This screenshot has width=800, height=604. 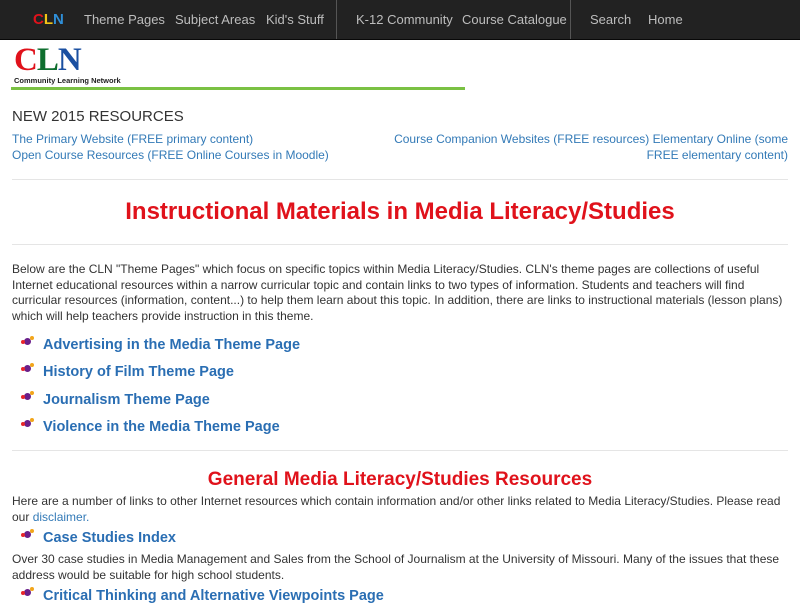 What do you see at coordinates (98, 116) in the screenshot?
I see `new-resources-heading: NEW 2015 RESOURCES` at bounding box center [98, 116].